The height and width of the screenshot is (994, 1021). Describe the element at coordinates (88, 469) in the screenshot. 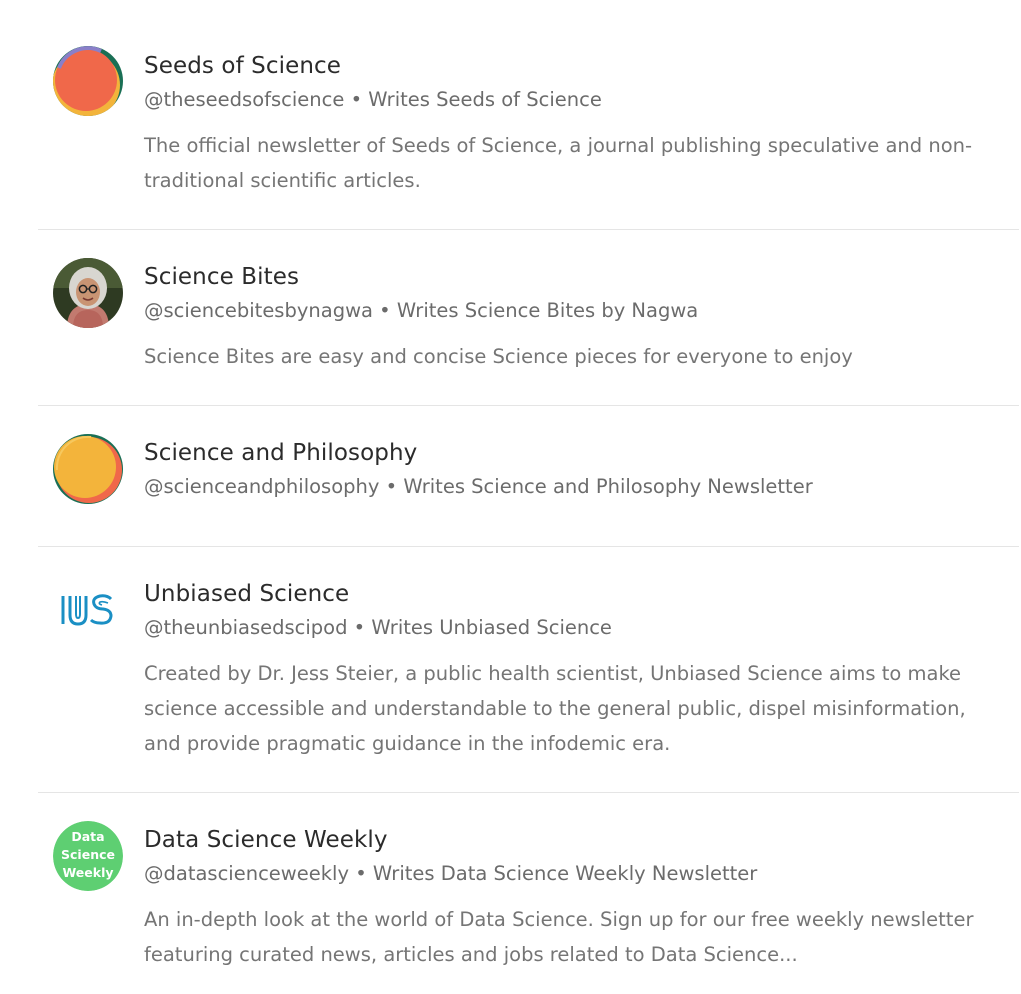

I see `science-and-philosophy-logo-icon` at that location.